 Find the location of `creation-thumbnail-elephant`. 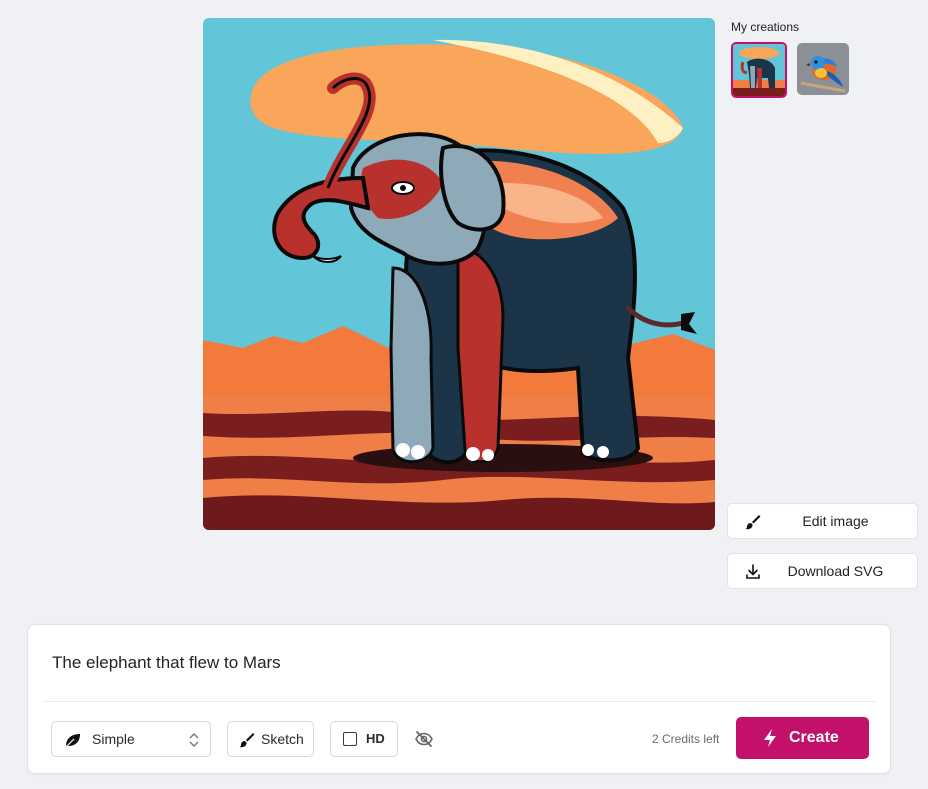

creation-thumbnail-elephant is located at coordinates (759, 70).